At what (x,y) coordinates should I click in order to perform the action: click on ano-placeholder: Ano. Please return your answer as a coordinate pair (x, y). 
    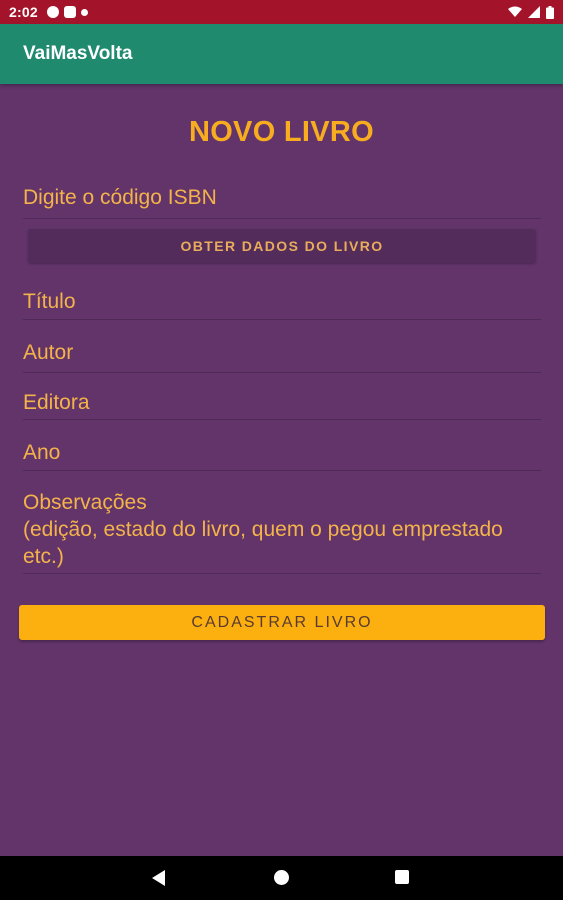
    Looking at the image, I should click on (42, 452).